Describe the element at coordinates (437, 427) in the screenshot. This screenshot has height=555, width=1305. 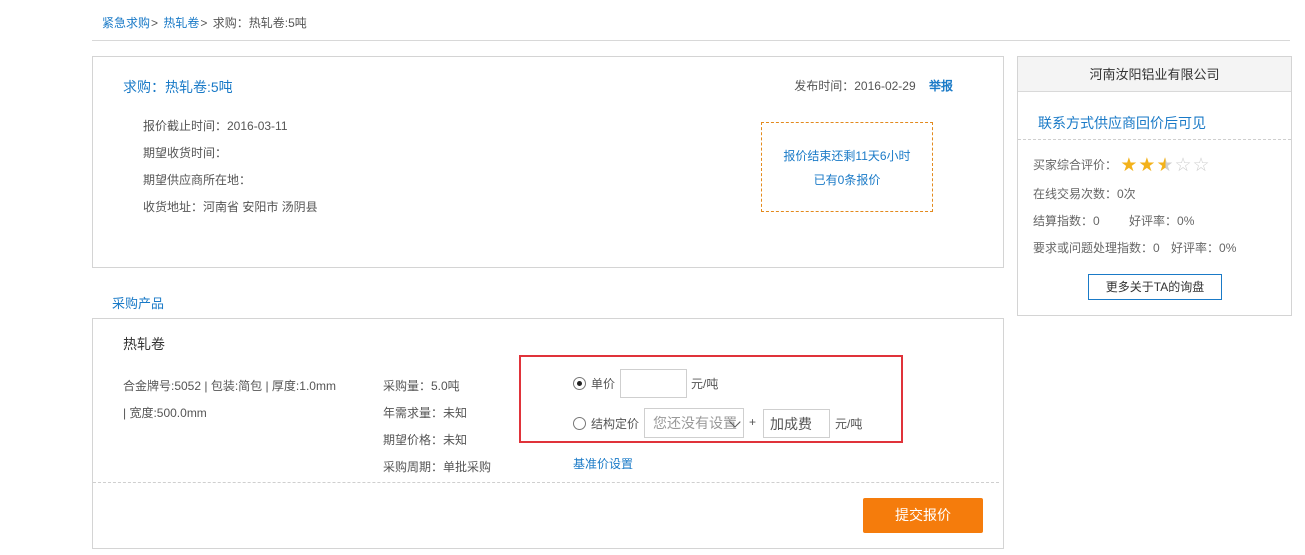
I see `purchase-details: 采购量：5.0吨 年需求量：未知 期望价格：未知 采购周期：单批采购` at that location.